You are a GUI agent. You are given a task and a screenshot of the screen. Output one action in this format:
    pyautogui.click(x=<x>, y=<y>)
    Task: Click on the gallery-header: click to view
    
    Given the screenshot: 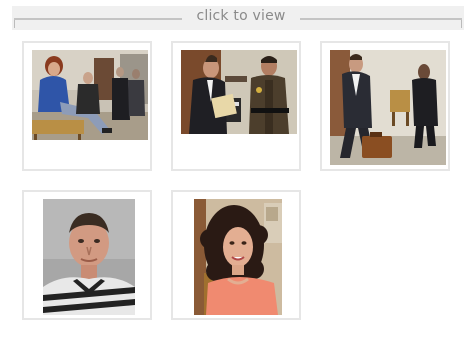 What is the action you would take?
    pyautogui.click(x=238, y=18)
    